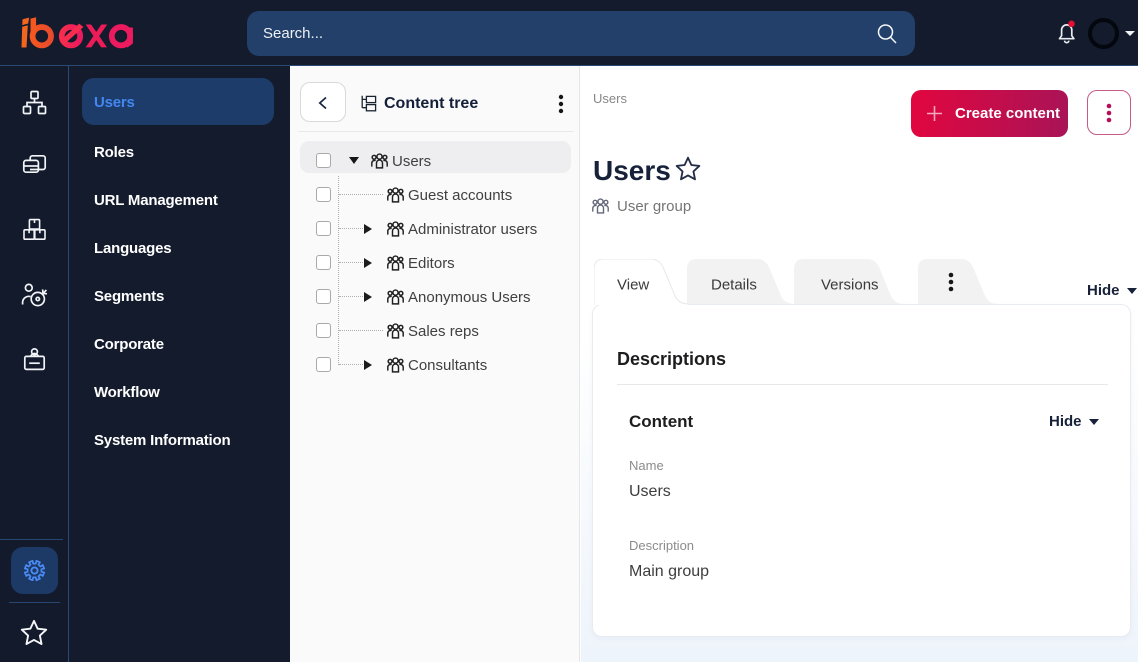  Describe the element at coordinates (734, 285) in the screenshot. I see `svg-text: Details` at that location.